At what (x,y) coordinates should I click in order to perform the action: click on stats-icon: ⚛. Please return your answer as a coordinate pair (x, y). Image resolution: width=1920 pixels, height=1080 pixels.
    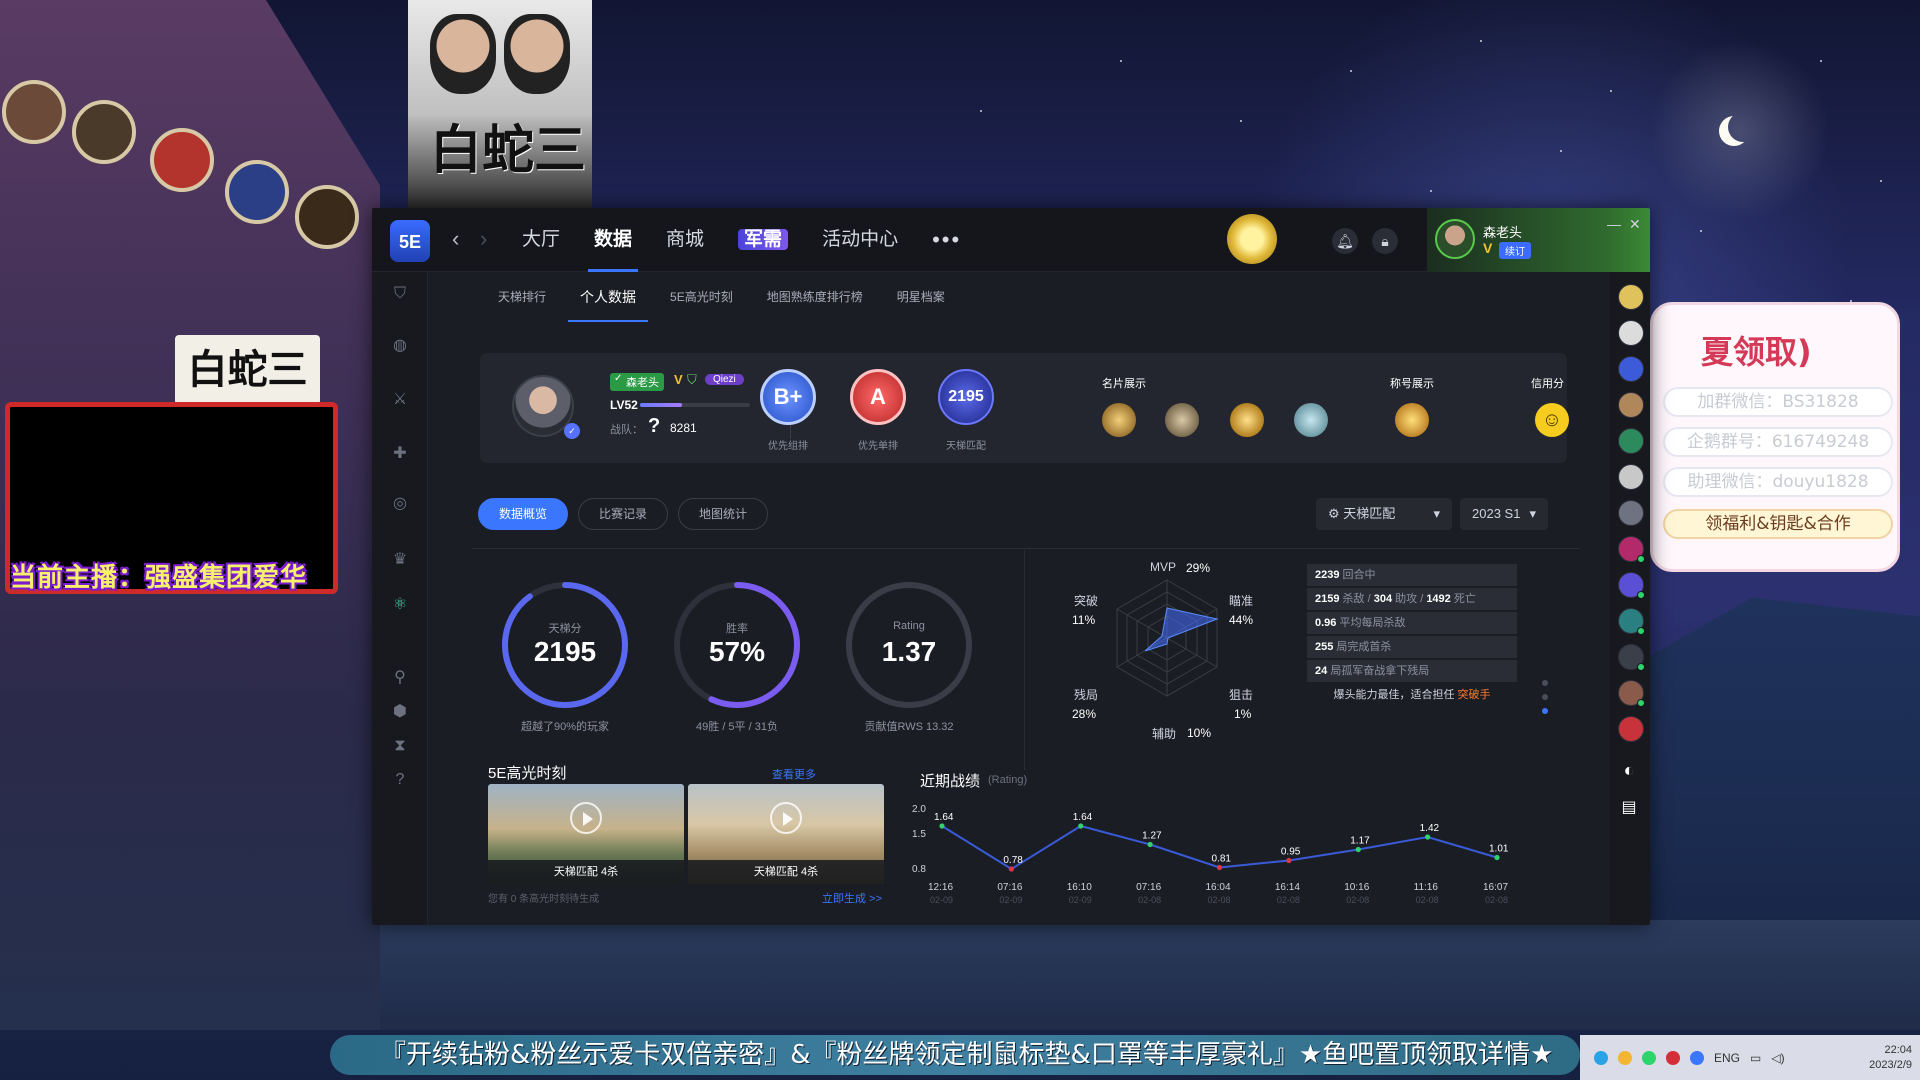
    Looking at the image, I should click on (400, 605).